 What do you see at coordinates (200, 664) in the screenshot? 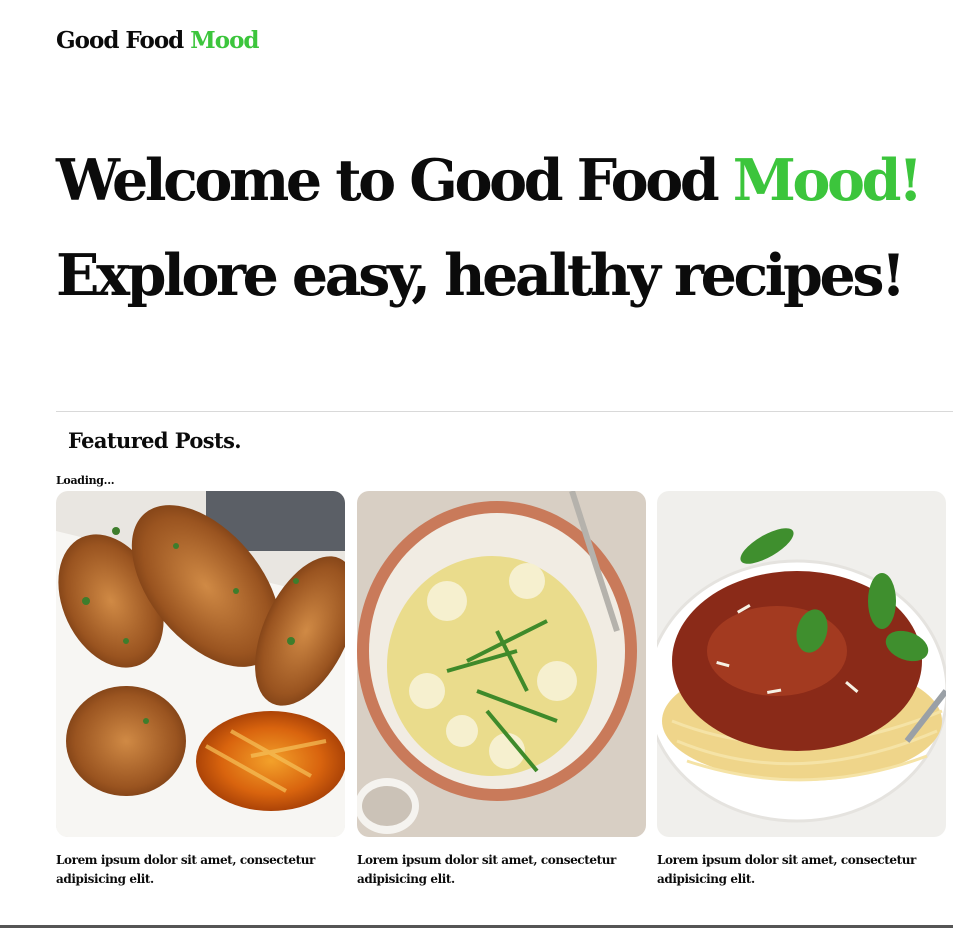
I see `post-image-chicken-tenders` at bounding box center [200, 664].